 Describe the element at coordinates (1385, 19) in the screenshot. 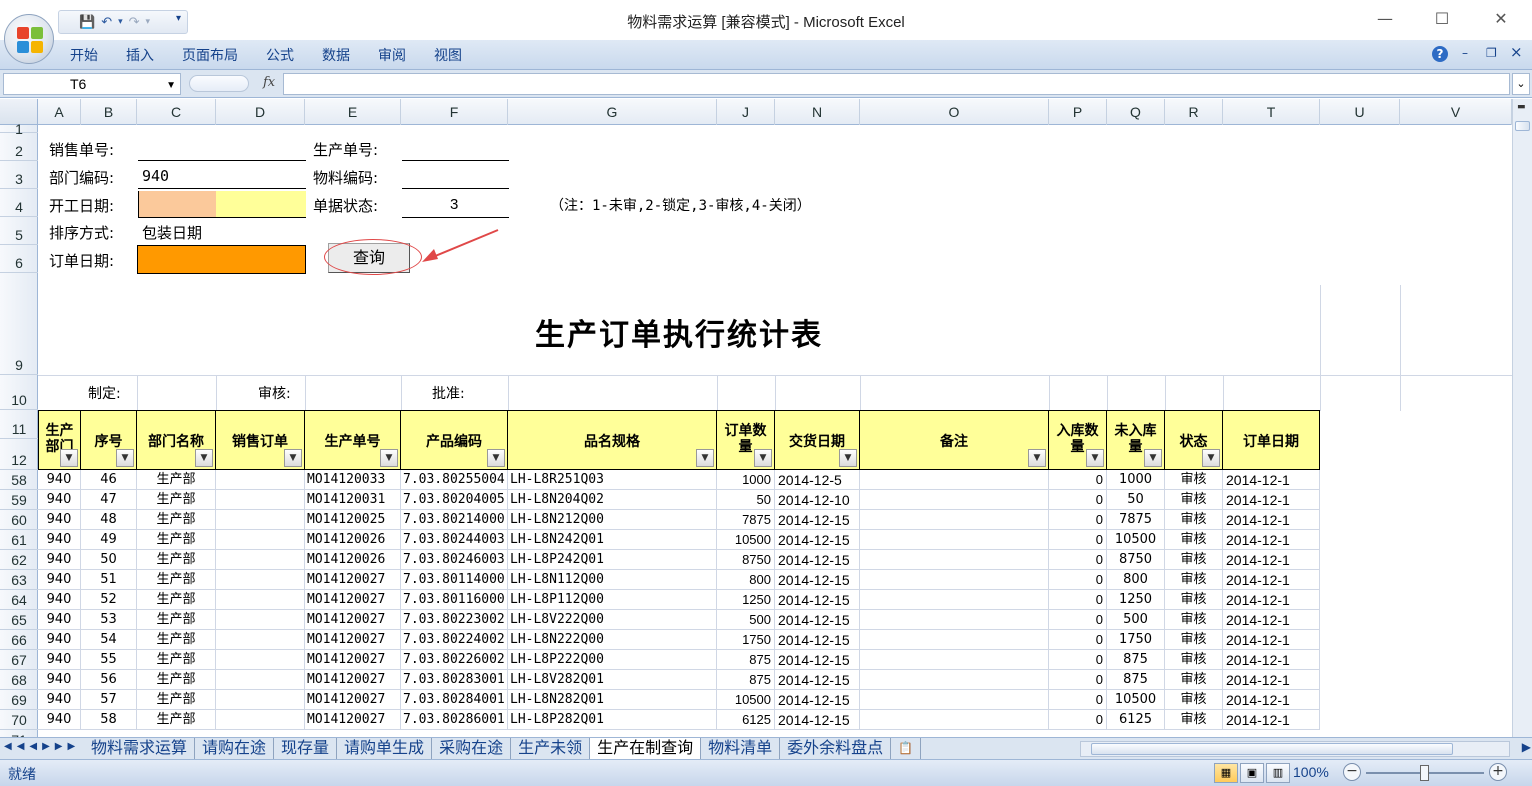

I see `minimize-button: —` at that location.